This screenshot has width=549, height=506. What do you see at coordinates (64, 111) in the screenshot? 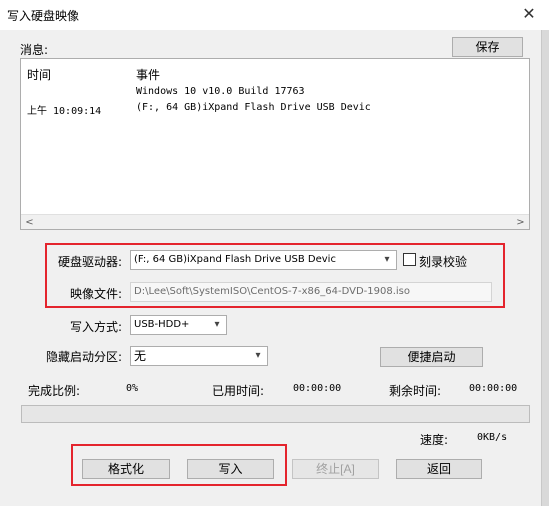
I see `row-time: 上午 10:09:14` at bounding box center [64, 111].